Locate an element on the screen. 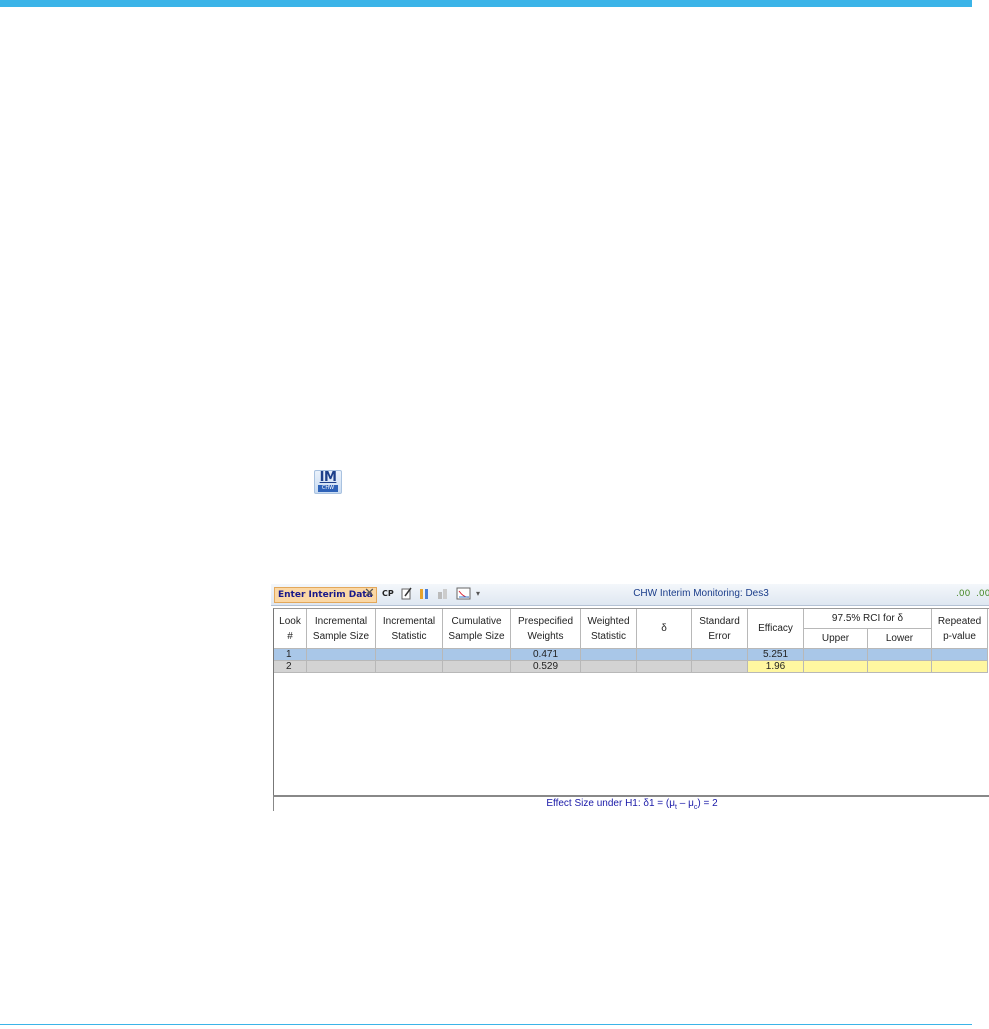 This screenshot has height=1029, width=989. col-header-efficacy: Efficacy is located at coordinates (776, 629).